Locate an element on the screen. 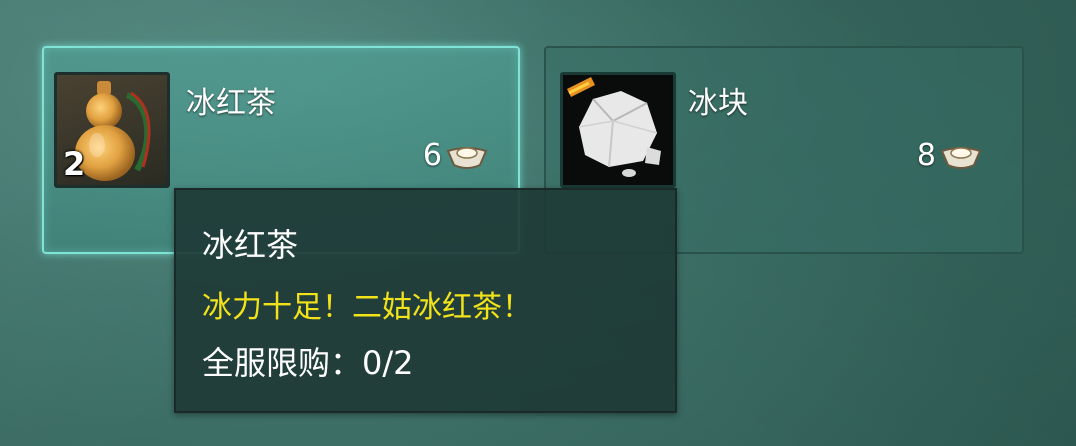 Image resolution: width=1076 pixels, height=446 pixels. item-price: 6 is located at coordinates (455, 155).